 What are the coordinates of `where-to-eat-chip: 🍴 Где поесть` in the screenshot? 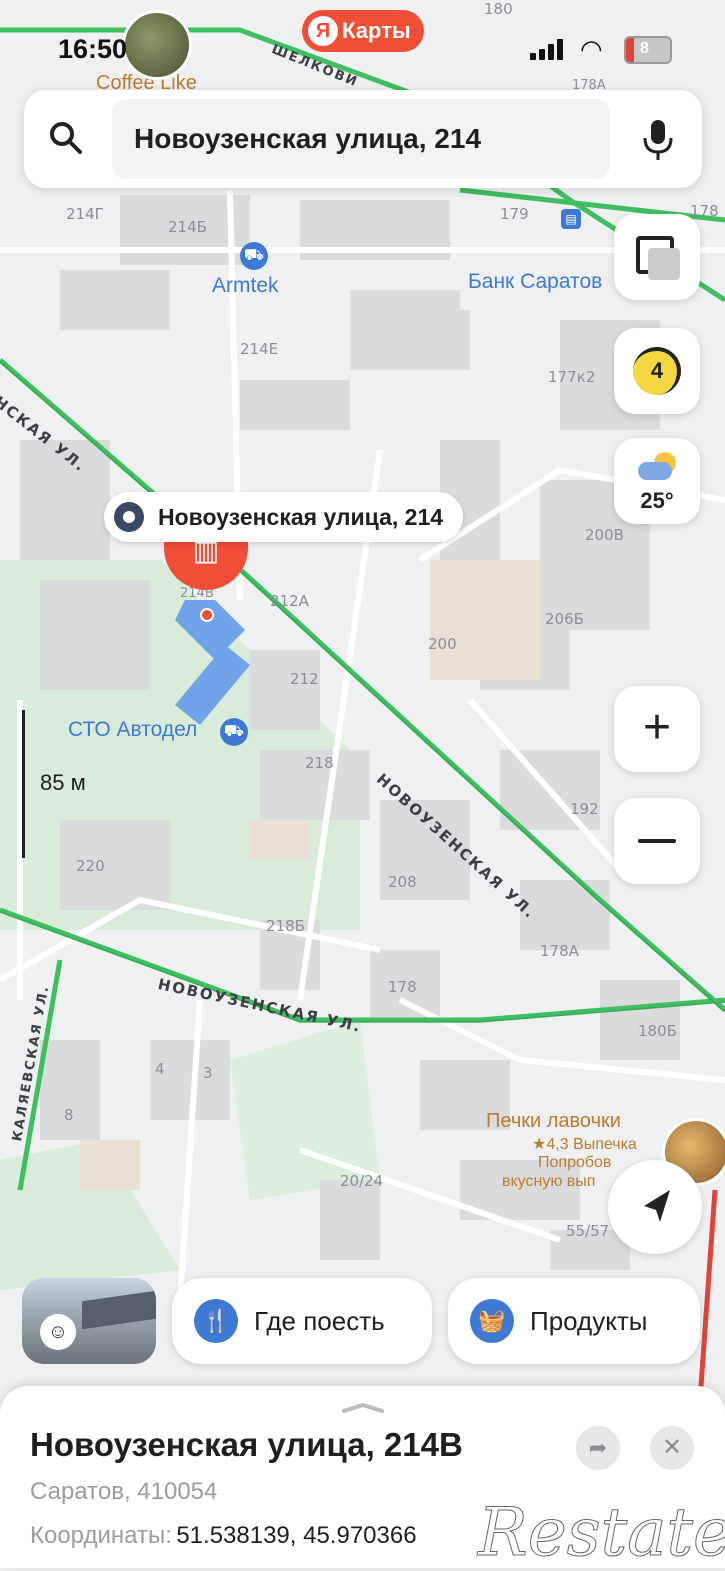 It's located at (302, 1321).